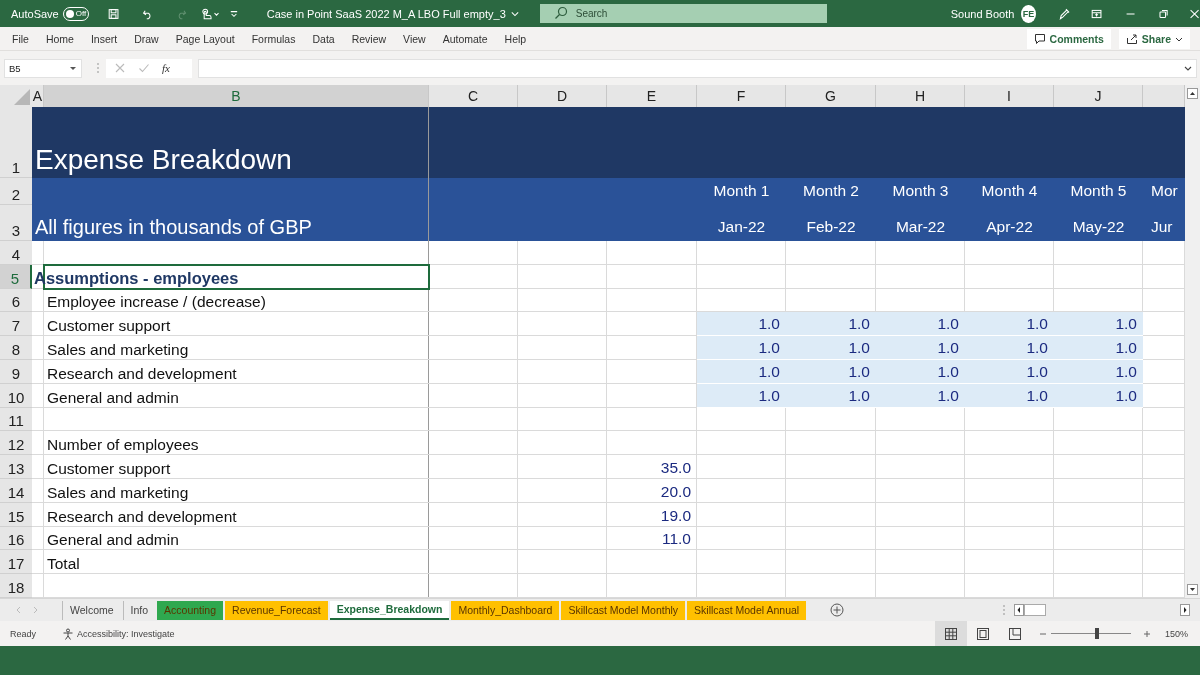  I want to click on row-header: 7, so click(16, 324).